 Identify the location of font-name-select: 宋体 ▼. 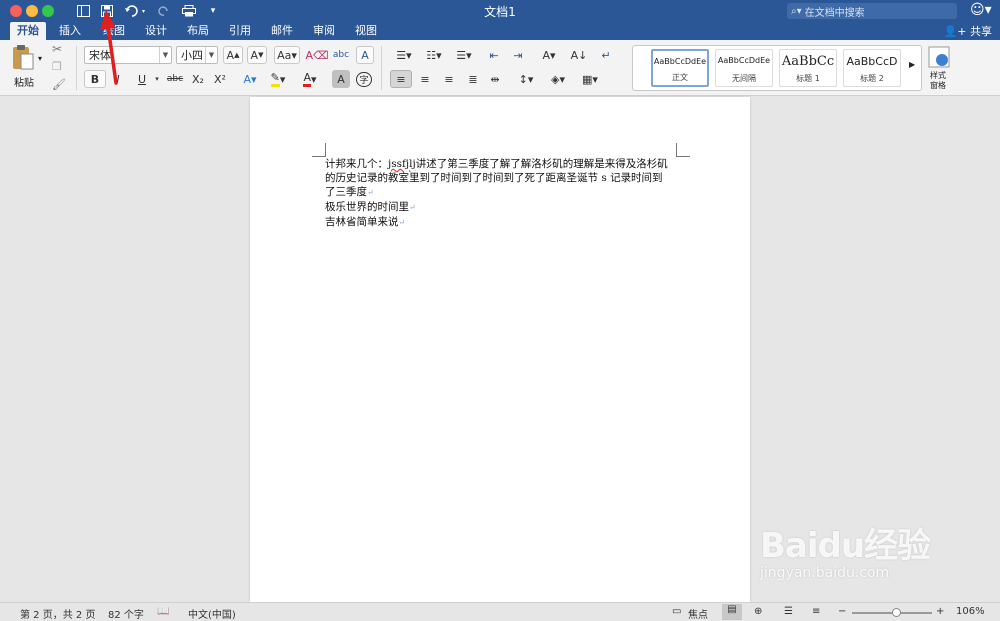
(128, 55).